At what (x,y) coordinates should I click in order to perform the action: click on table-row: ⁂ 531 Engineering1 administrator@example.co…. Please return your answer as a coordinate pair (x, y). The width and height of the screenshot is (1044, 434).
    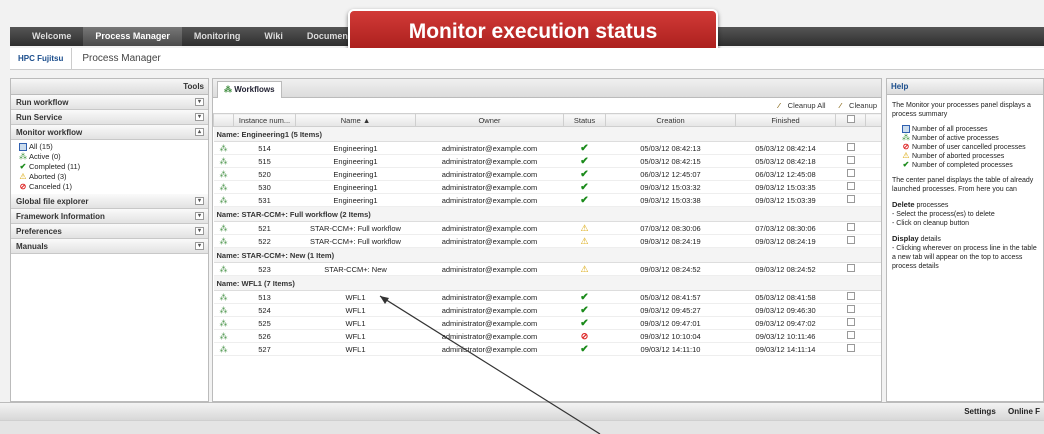
    Looking at the image, I should click on (547, 200).